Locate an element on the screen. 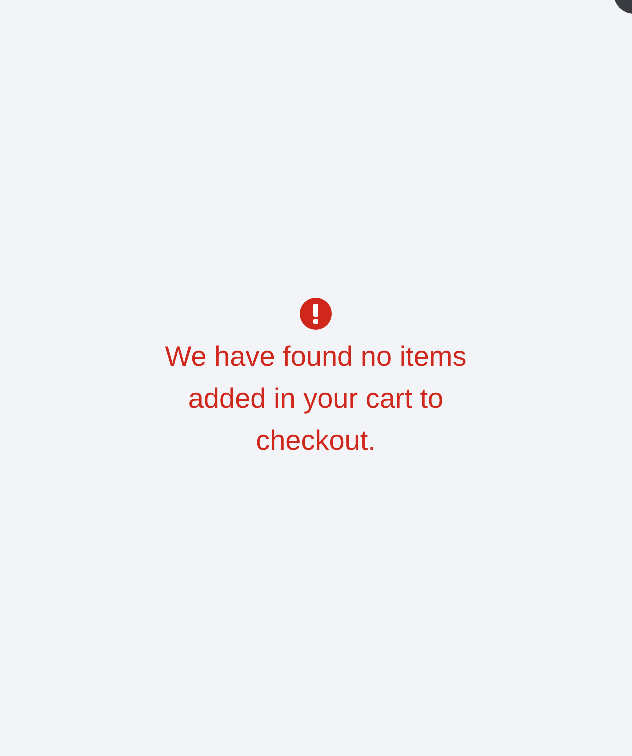 This screenshot has height=756, width=632. error-message: We have found no items added in your cart to checkout. is located at coordinates (316, 399).